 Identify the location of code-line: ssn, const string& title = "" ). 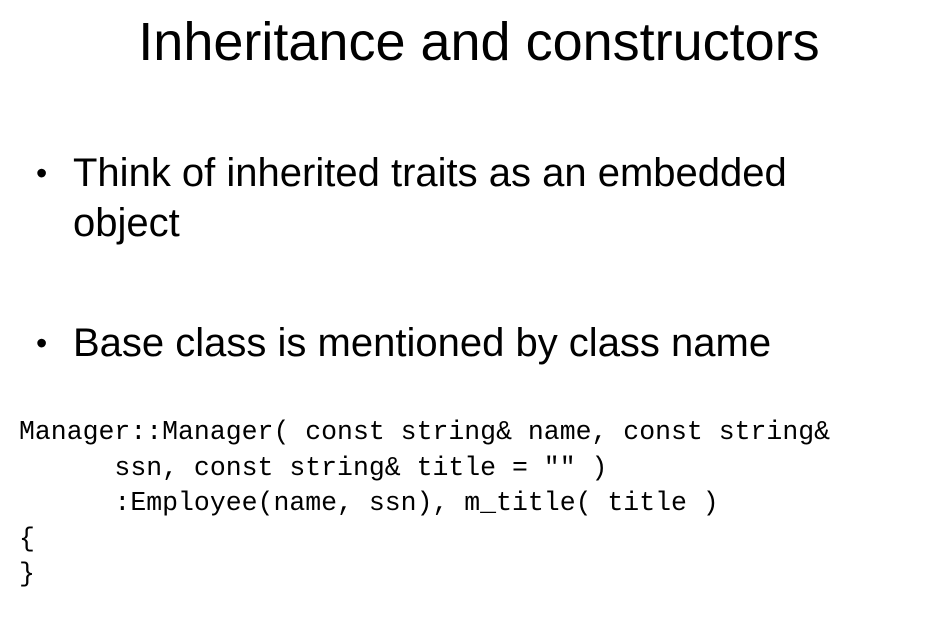
(313, 467).